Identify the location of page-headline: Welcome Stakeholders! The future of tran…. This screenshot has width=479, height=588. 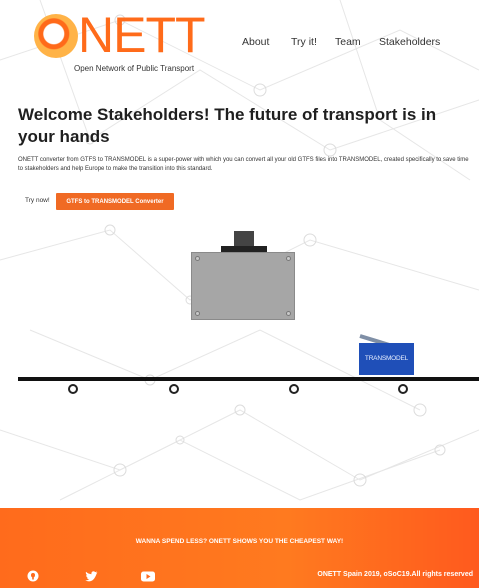
(227, 125).